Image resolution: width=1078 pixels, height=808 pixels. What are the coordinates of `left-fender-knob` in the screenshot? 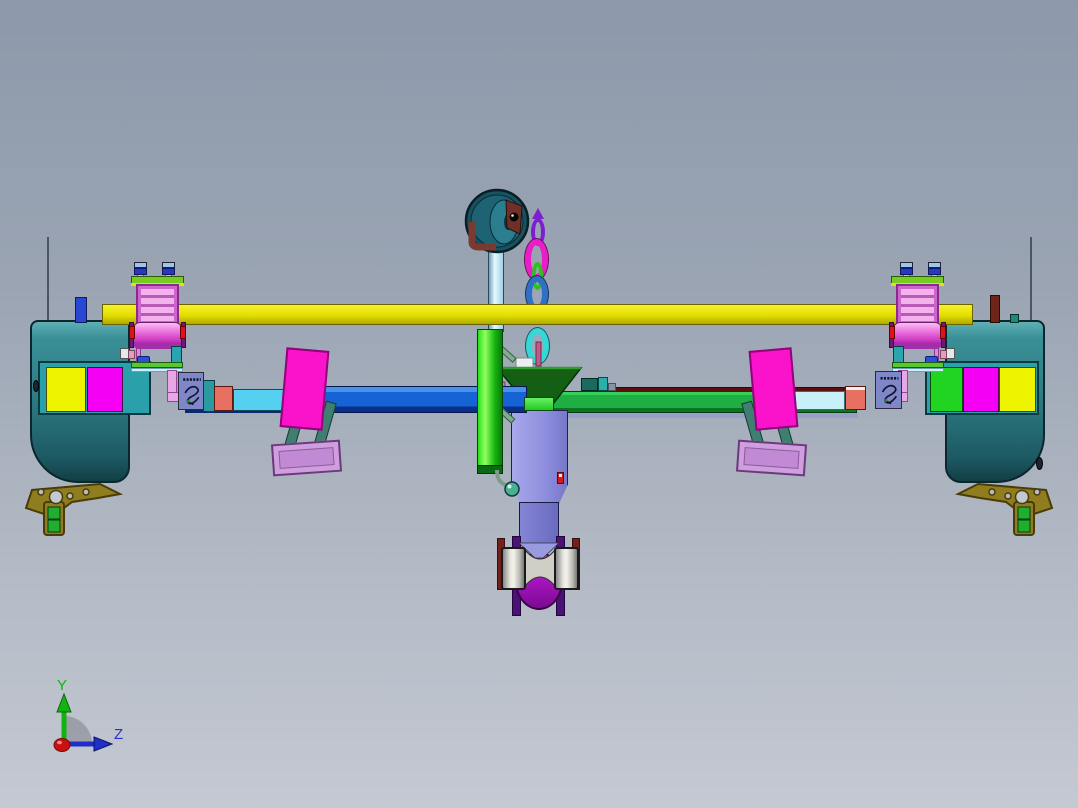 It's located at (36, 386).